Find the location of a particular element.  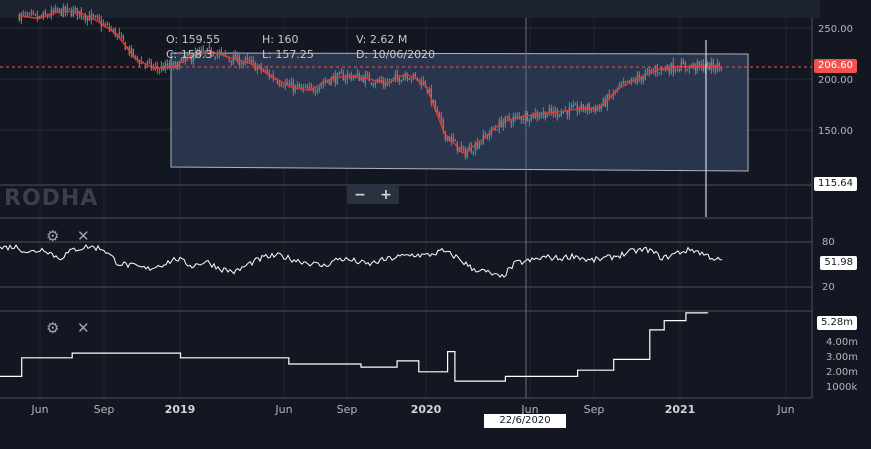

zoom-out-button: − is located at coordinates (360, 195).